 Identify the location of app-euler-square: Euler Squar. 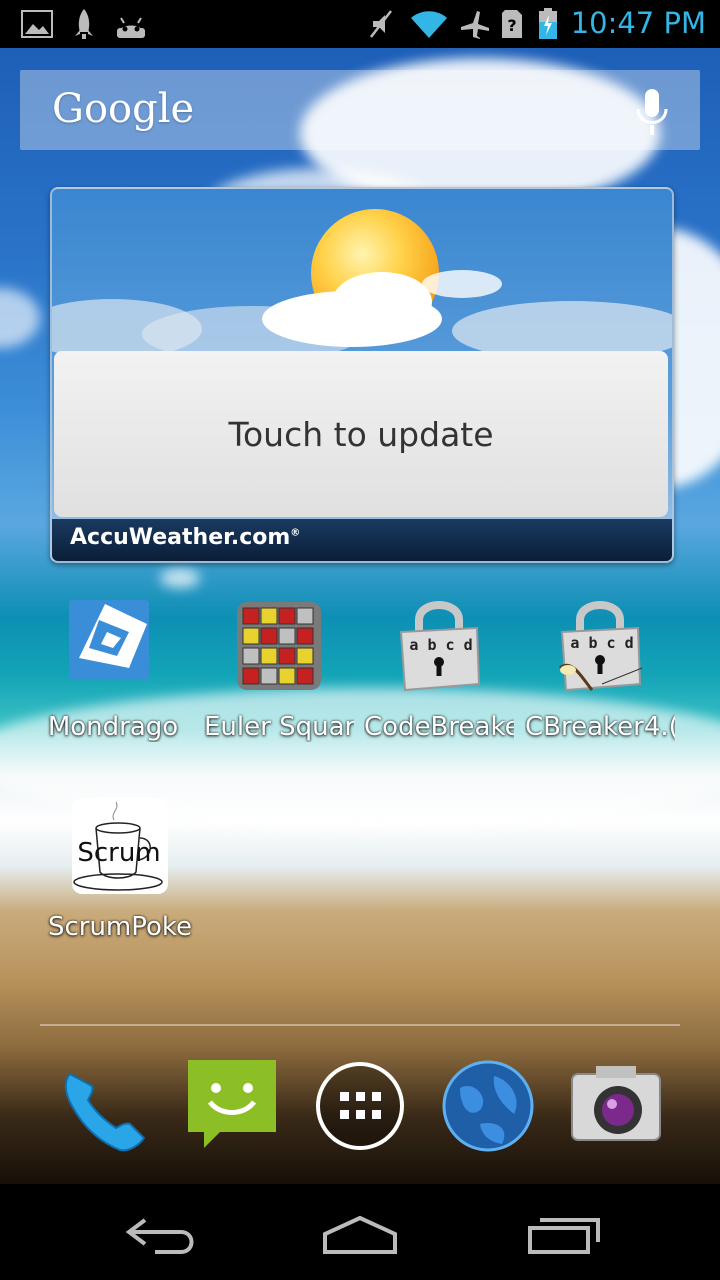
(279, 670).